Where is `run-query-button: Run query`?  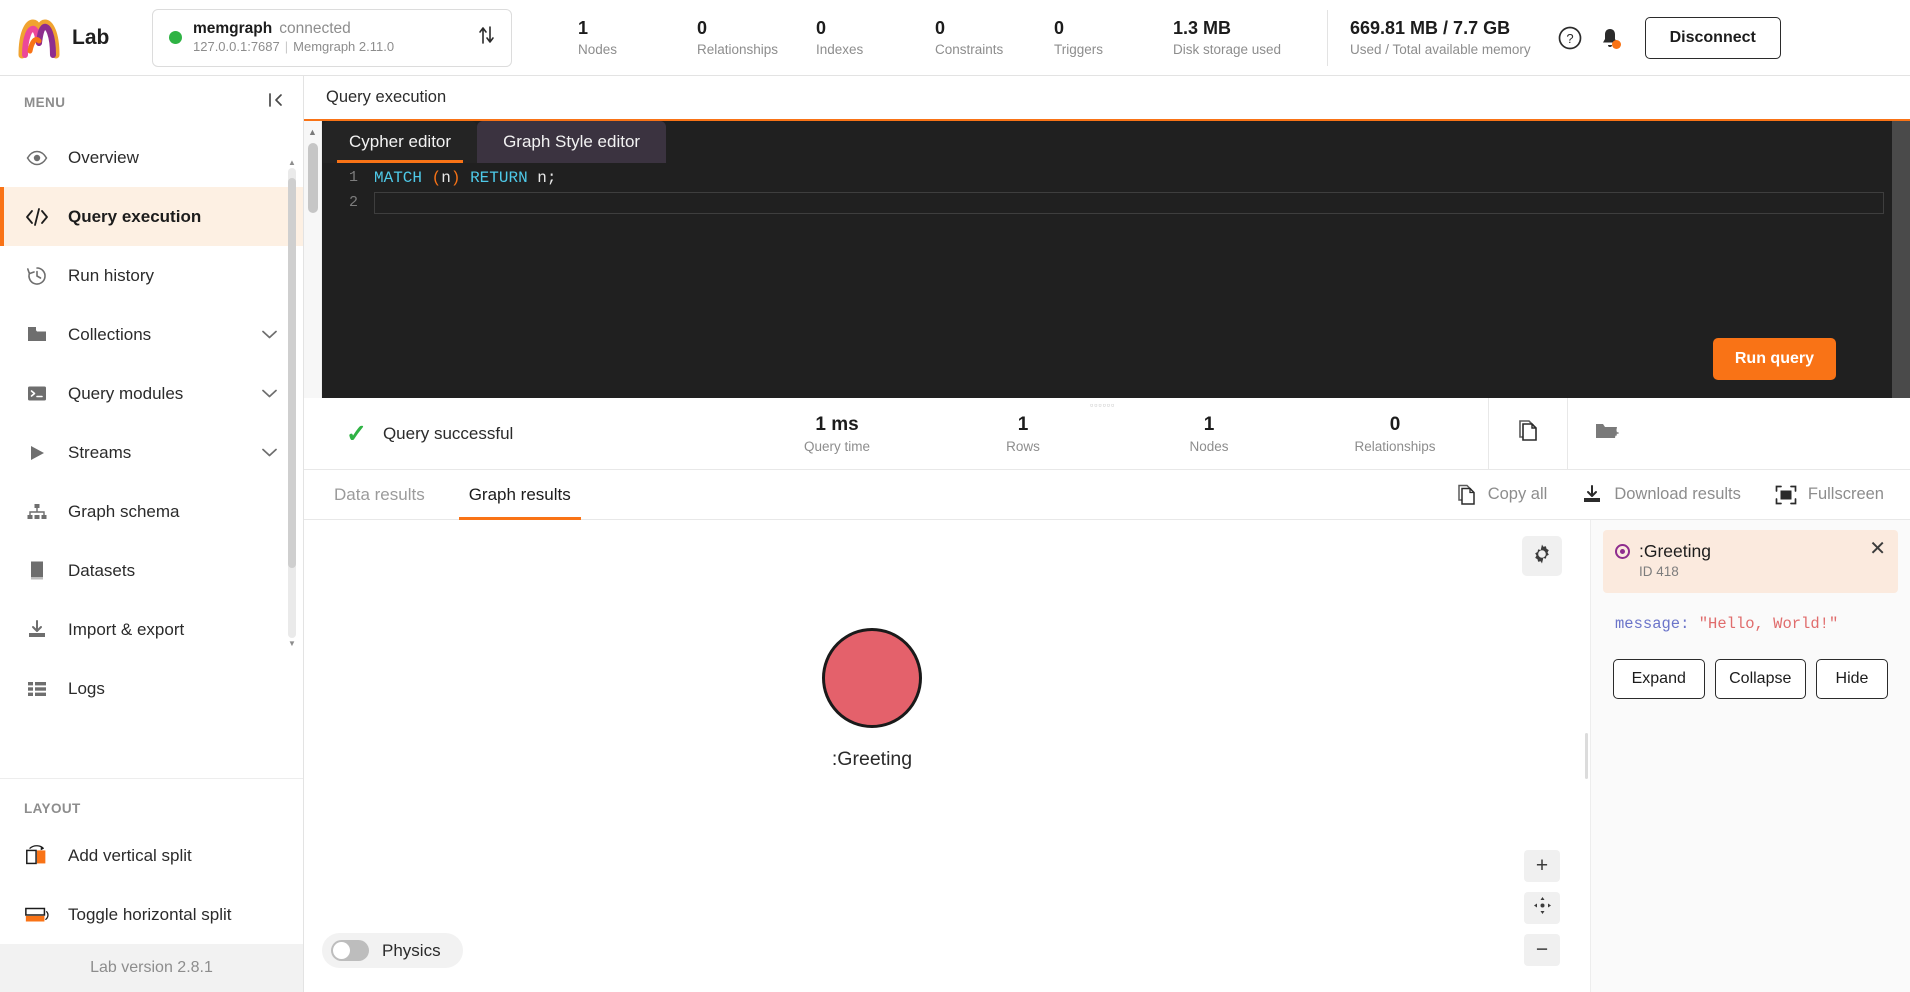
run-query-button: Run query is located at coordinates (1774, 359).